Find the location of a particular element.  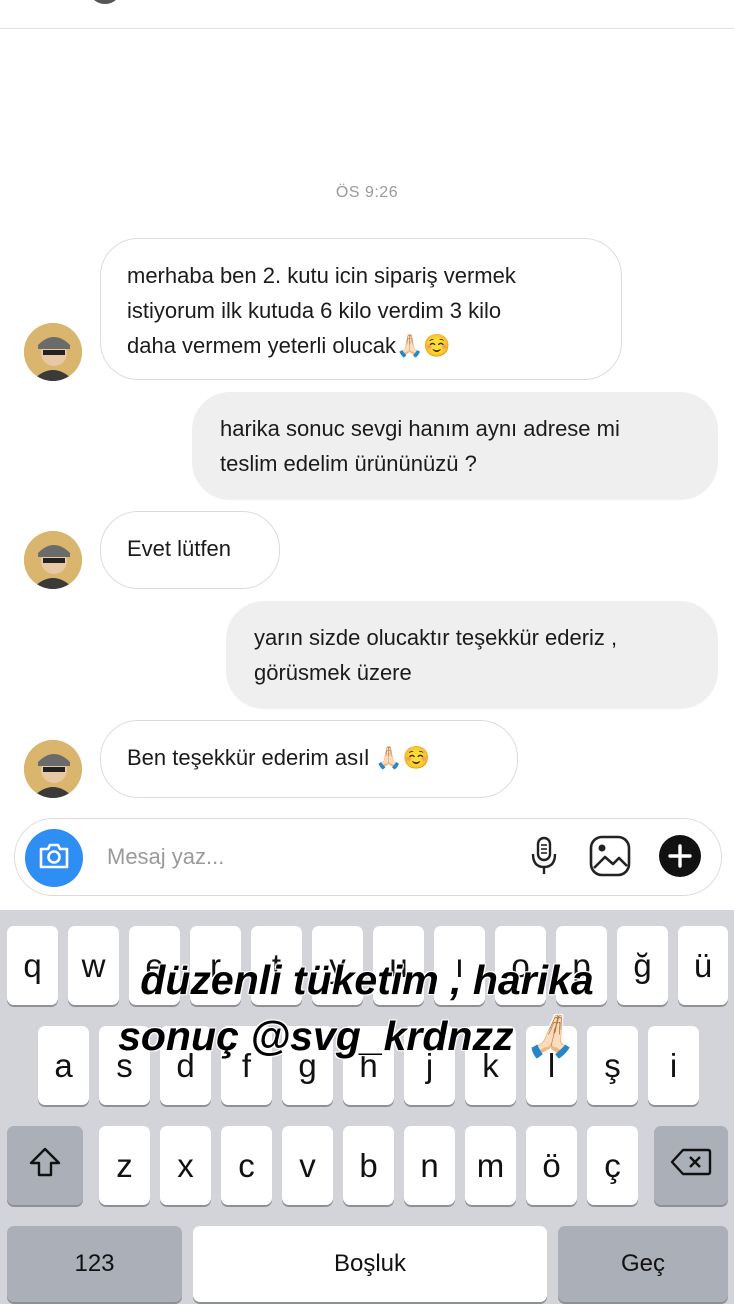

shift-key is located at coordinates (45, 1165).